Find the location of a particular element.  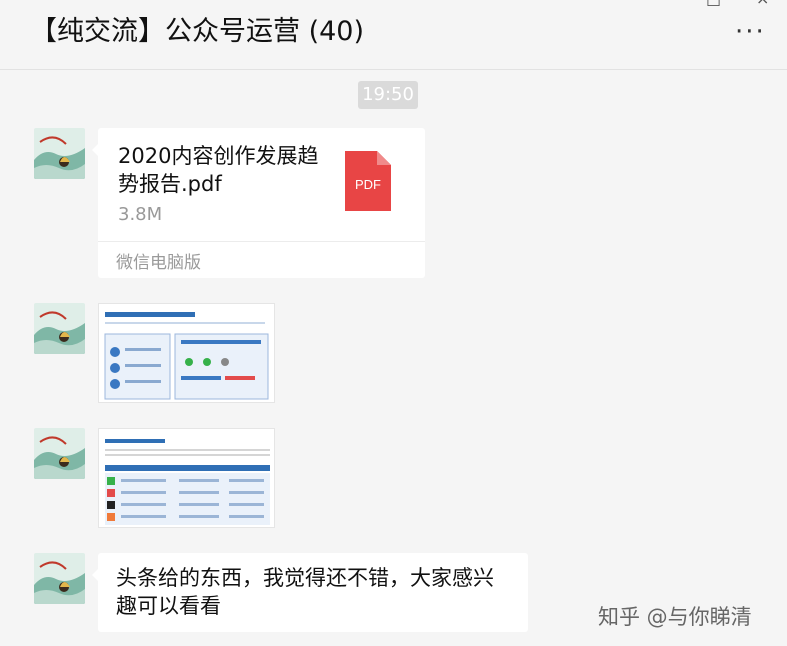

pdf-file-icon: PDF is located at coordinates (368, 181).